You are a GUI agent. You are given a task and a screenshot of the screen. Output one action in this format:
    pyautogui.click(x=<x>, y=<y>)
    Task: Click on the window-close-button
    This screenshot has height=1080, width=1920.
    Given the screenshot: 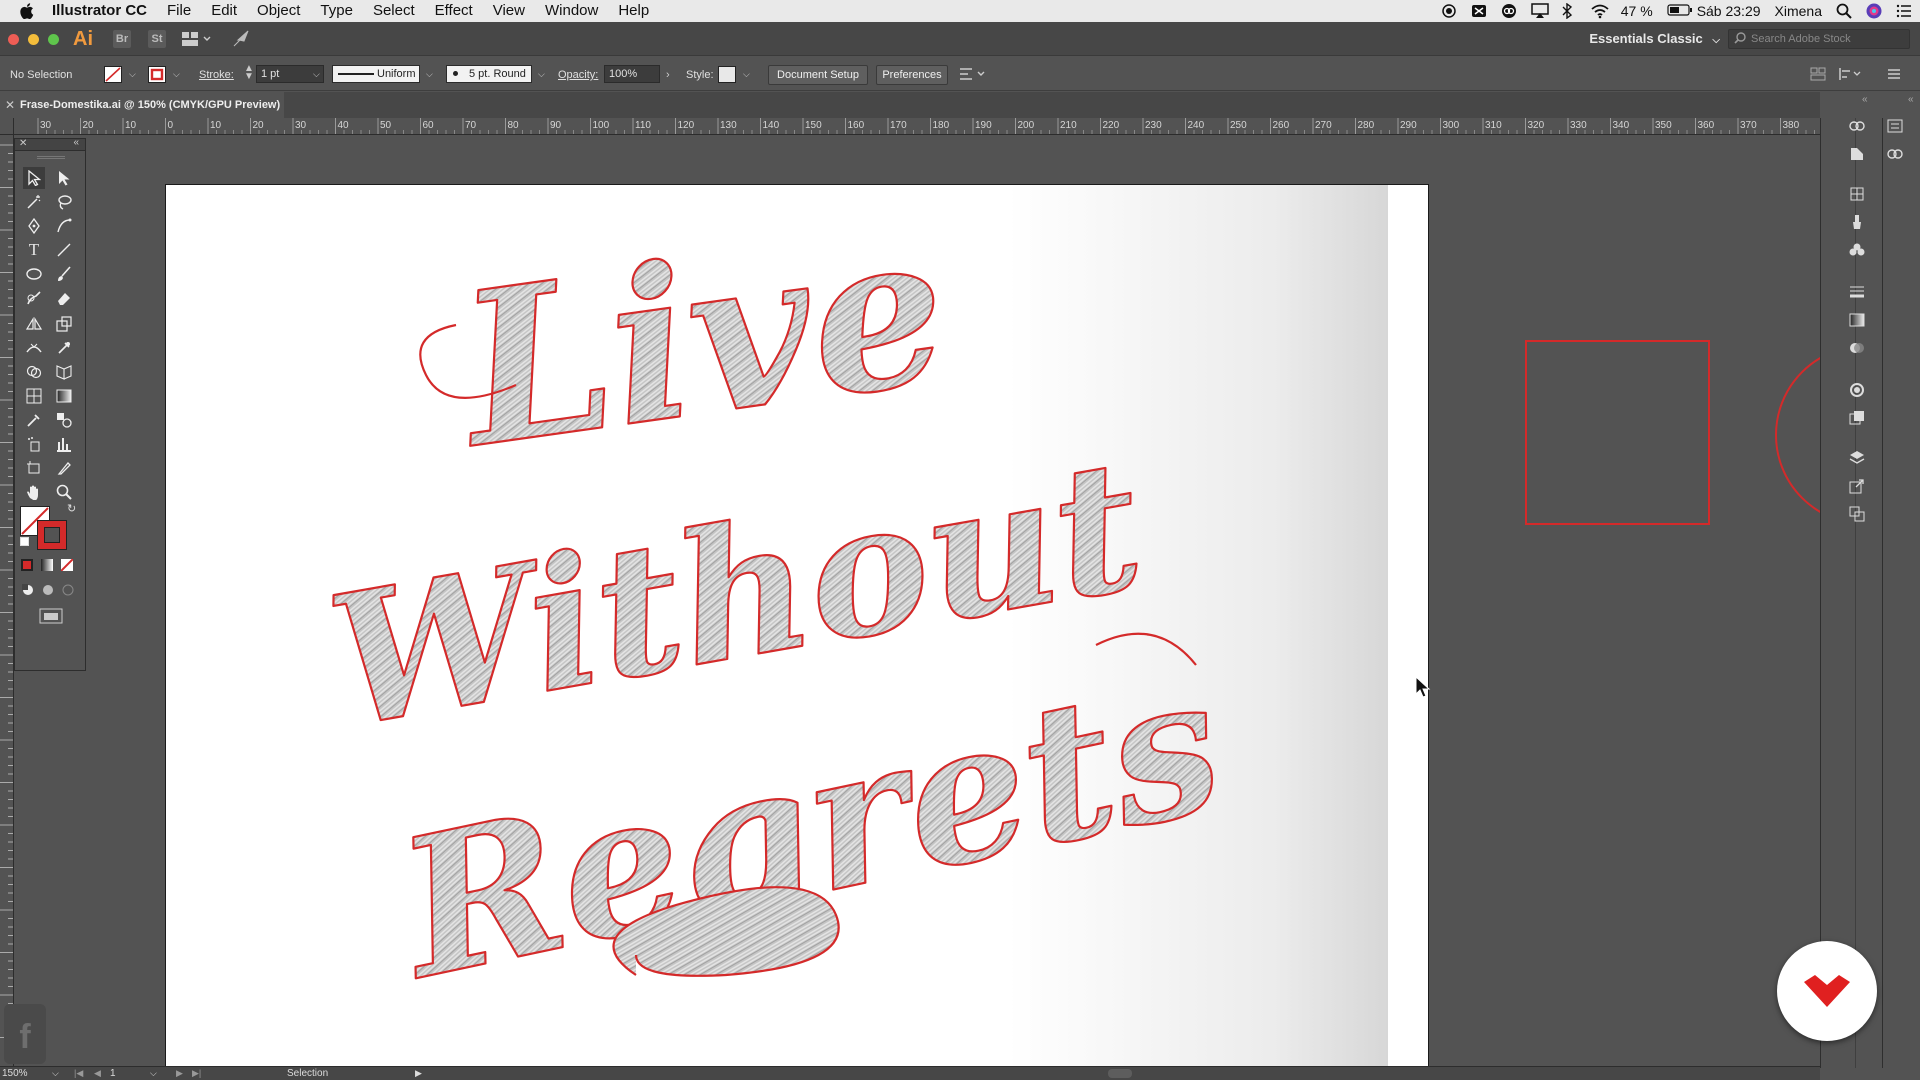 What is the action you would take?
    pyautogui.click(x=13, y=39)
    